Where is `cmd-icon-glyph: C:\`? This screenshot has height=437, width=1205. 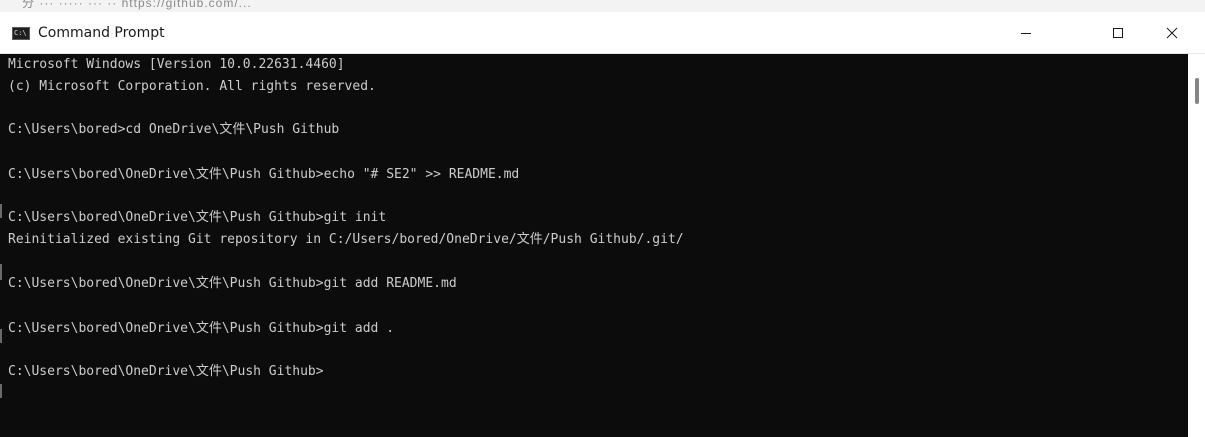
cmd-icon-glyph: C:\ is located at coordinates (20, 33).